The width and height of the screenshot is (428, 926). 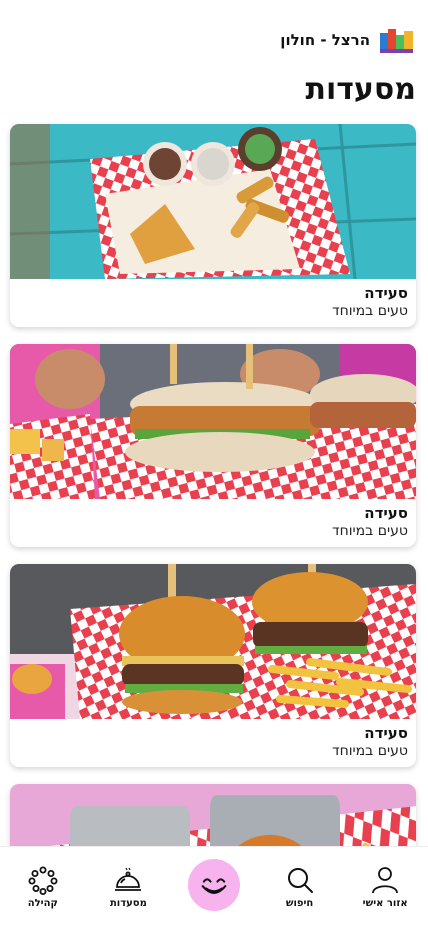 I want to click on smile-icon, so click(x=214, y=885).